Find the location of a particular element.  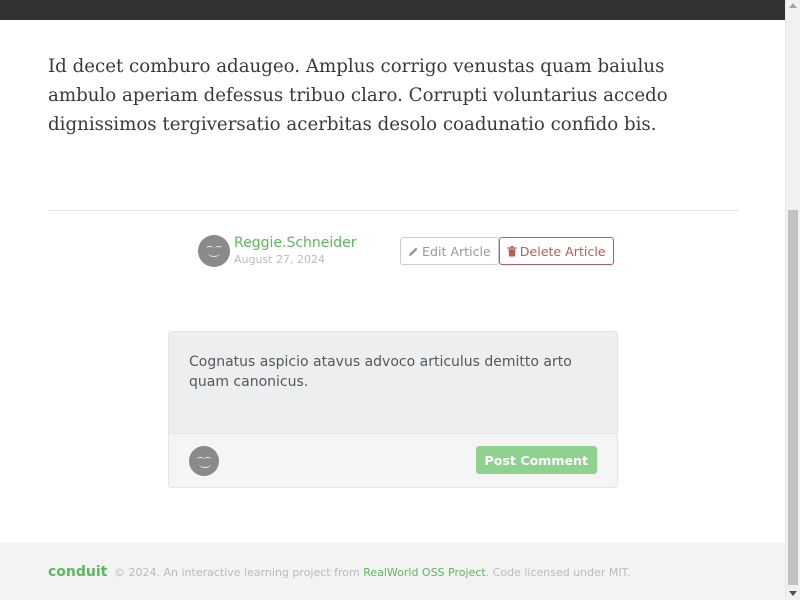

delete-article-button: Delete Article is located at coordinates (556, 251).